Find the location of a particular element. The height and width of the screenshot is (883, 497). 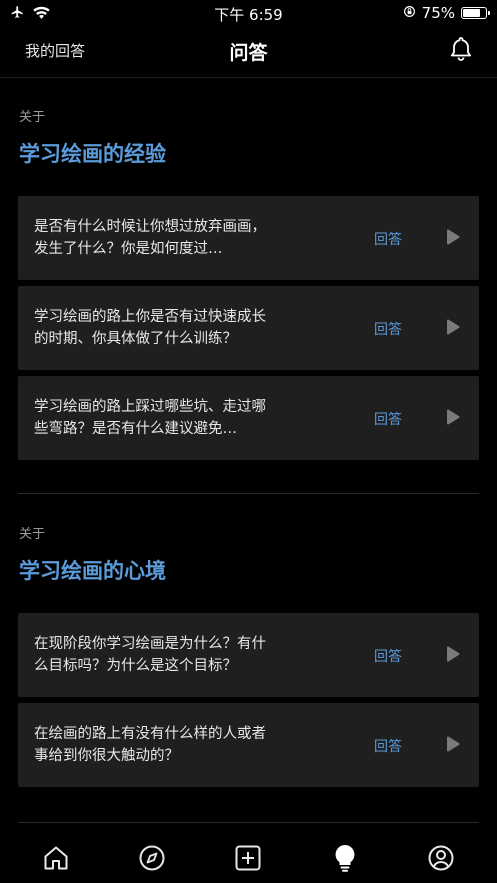

section-title: 学习绘画的经验 is located at coordinates (92, 154).